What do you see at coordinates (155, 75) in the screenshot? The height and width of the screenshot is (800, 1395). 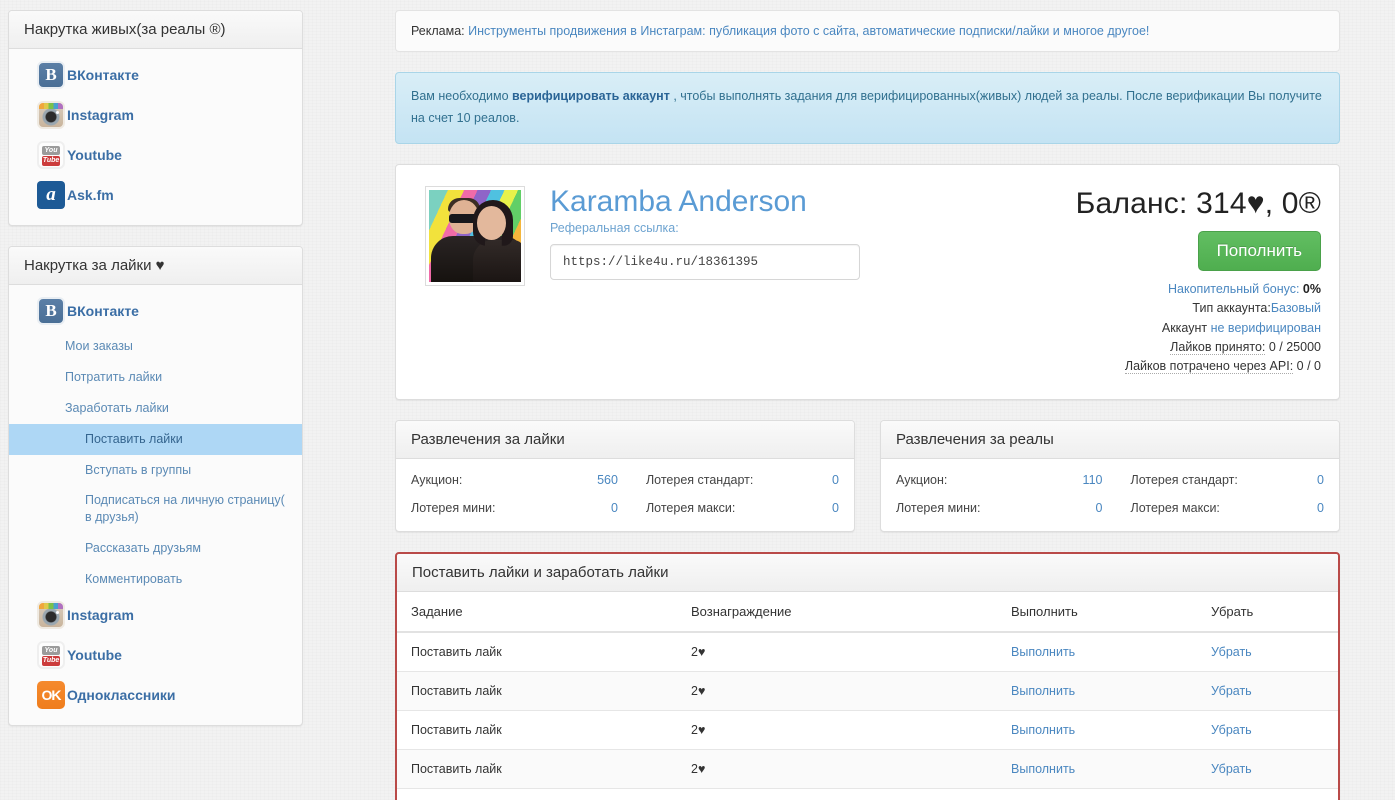 I see `sidebar-item-vk-live: B ВКонтакте` at bounding box center [155, 75].